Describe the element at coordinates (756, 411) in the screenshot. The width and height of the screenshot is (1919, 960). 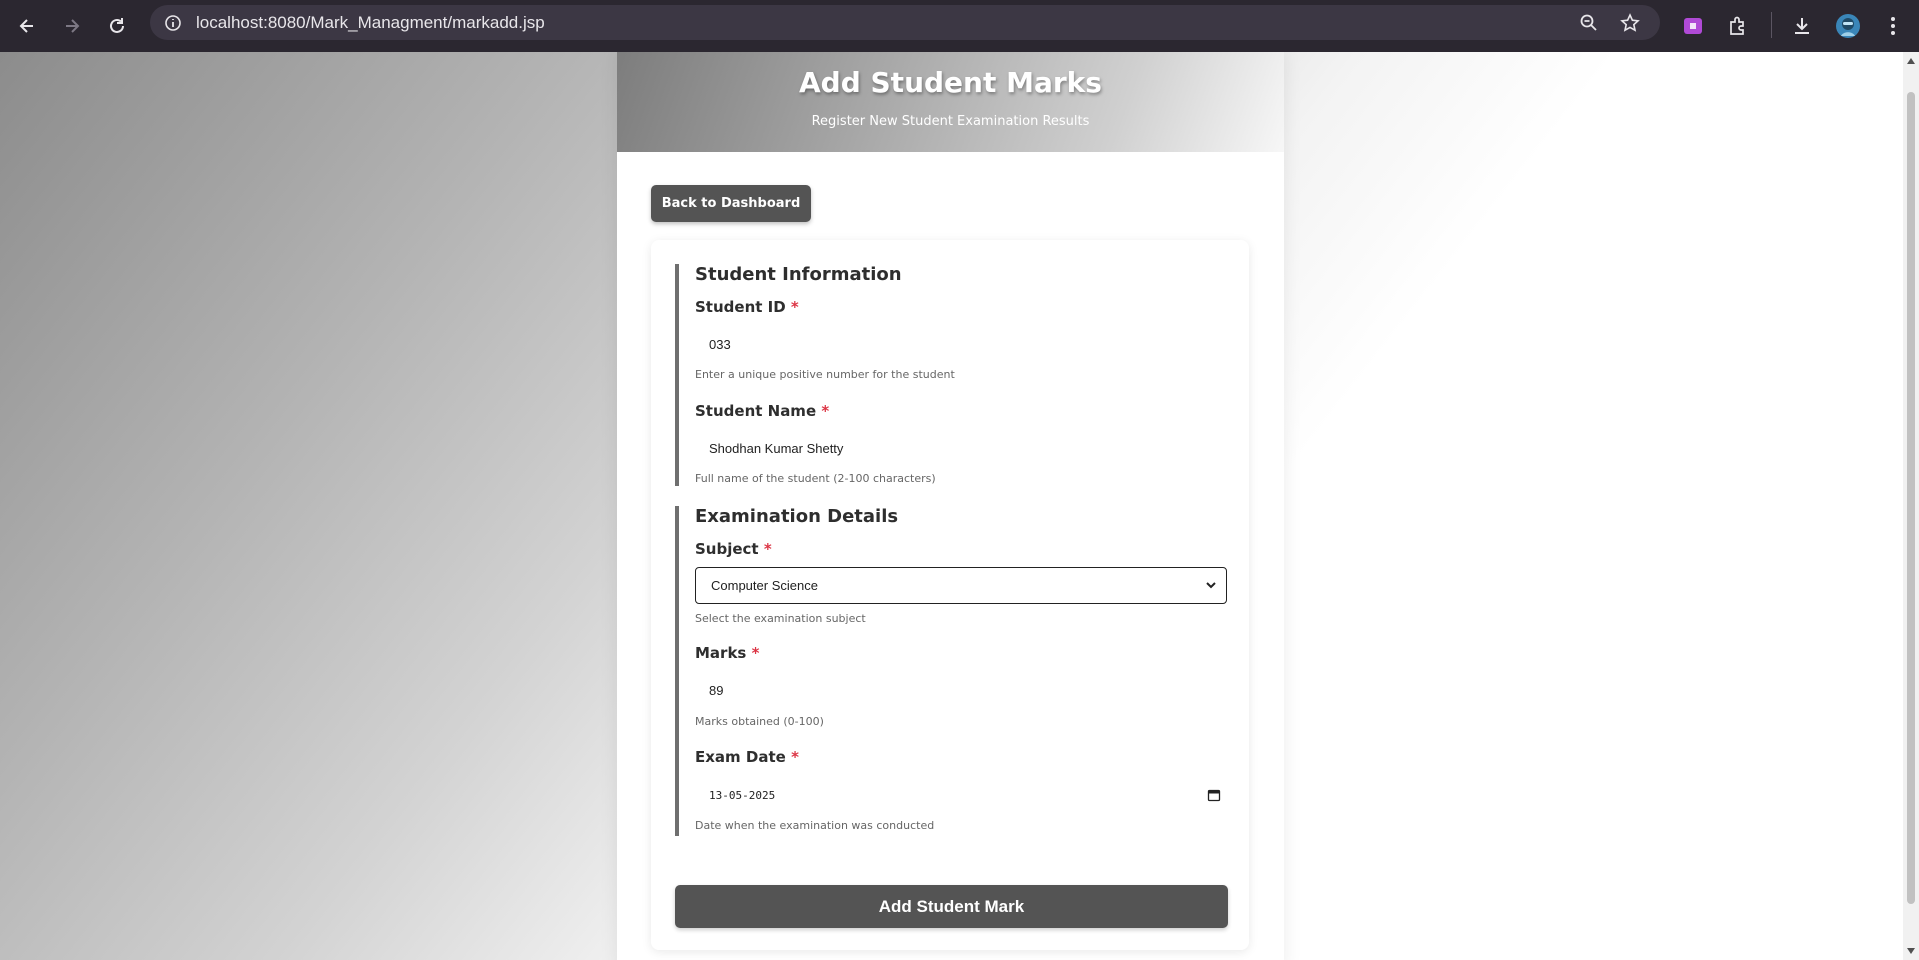
I see `student-name-label-text: Student Name` at that location.